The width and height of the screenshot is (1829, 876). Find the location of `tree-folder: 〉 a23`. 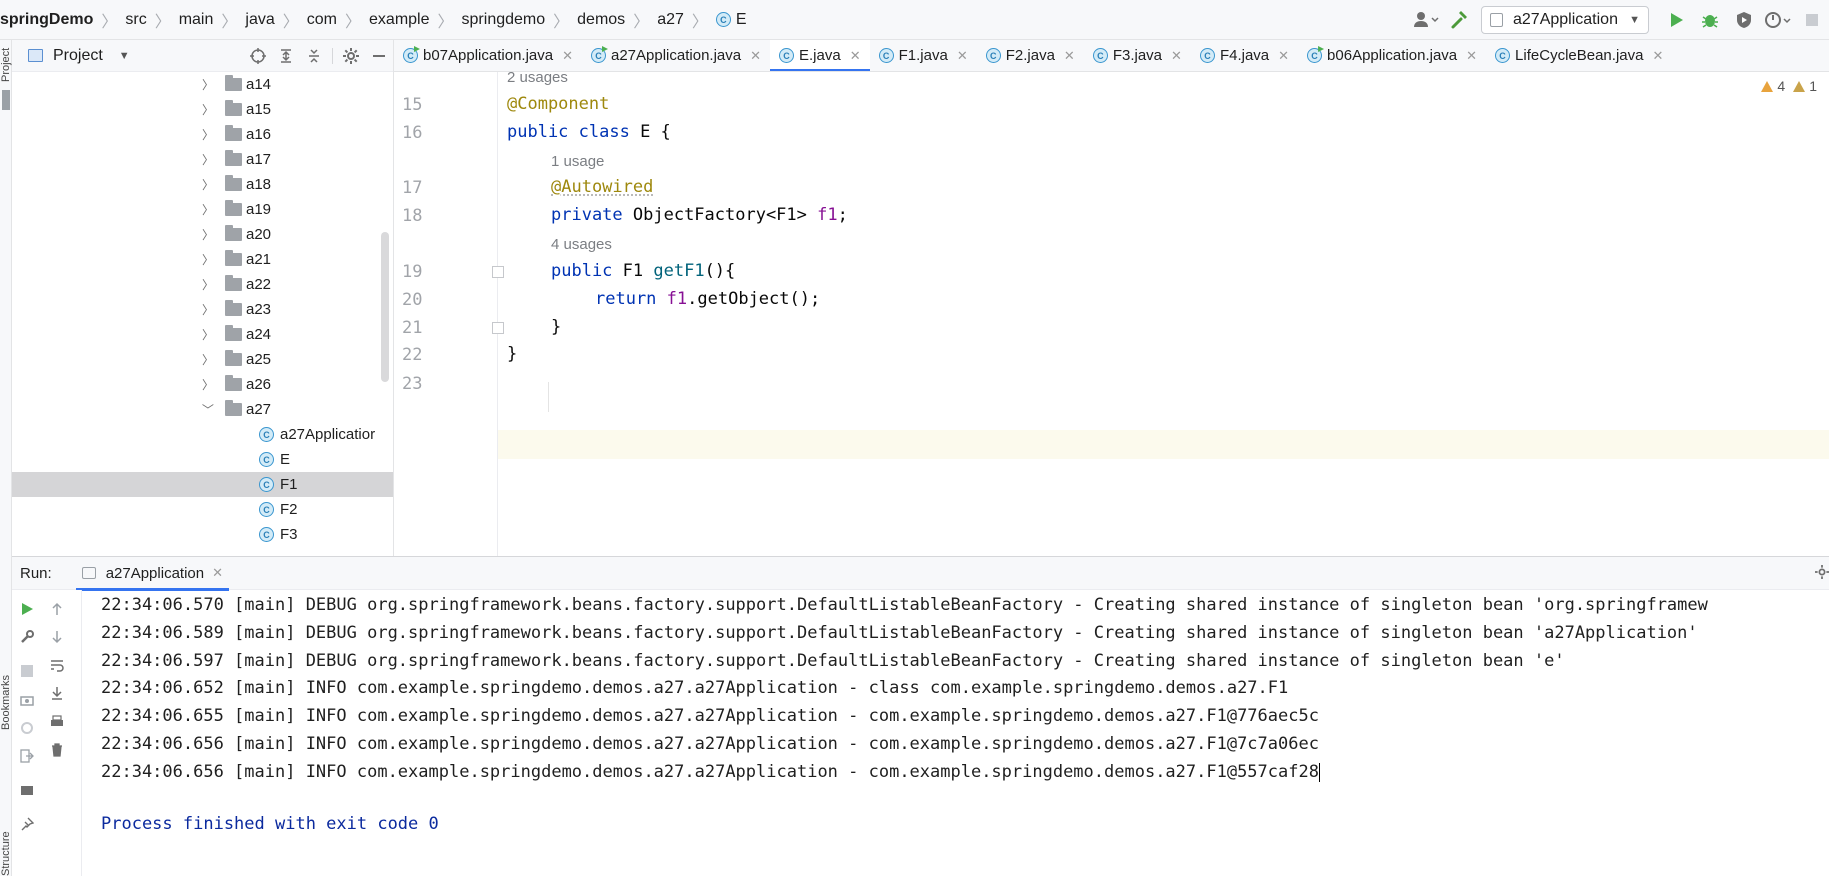

tree-folder: 〉 a23 is located at coordinates (202, 309).